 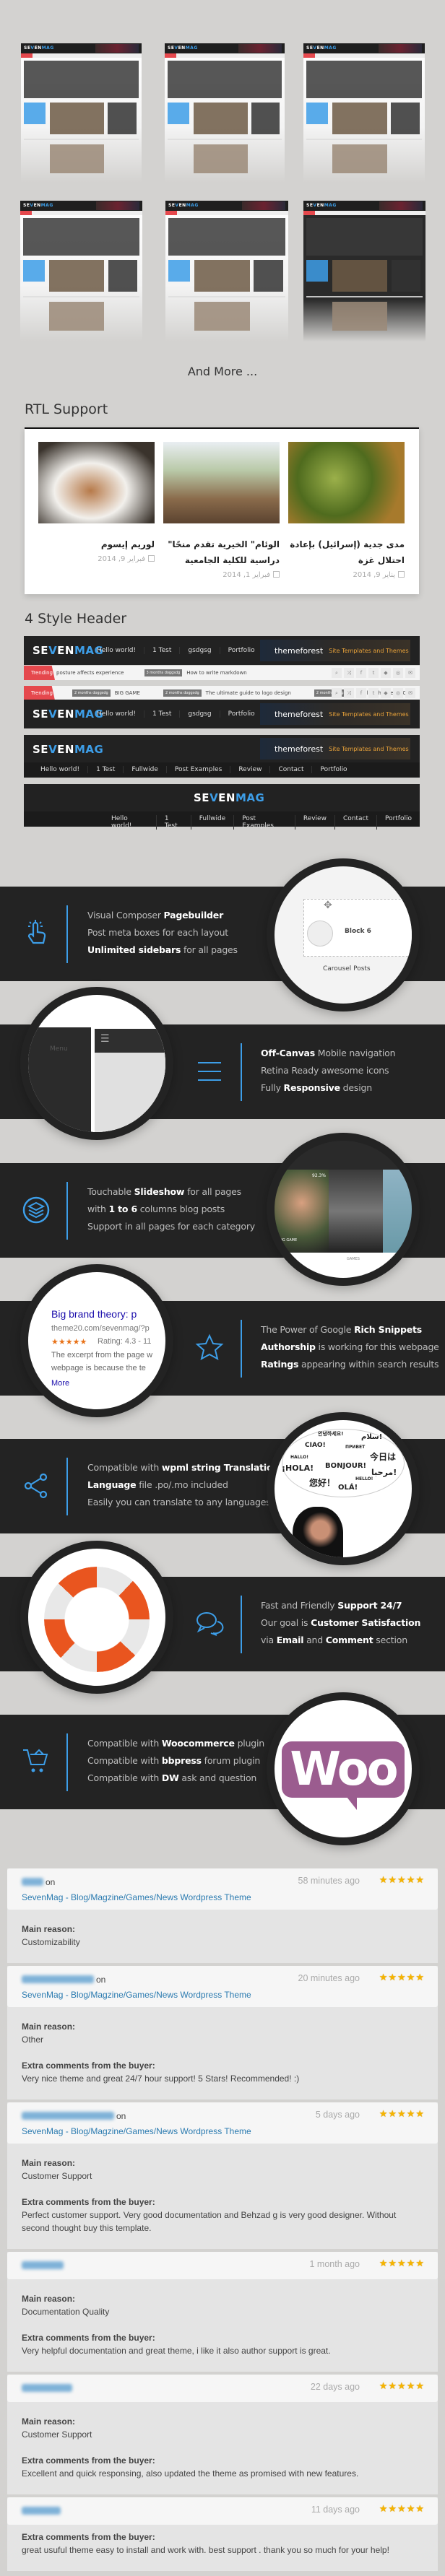 I want to click on layers-icon, so click(x=36, y=1210).